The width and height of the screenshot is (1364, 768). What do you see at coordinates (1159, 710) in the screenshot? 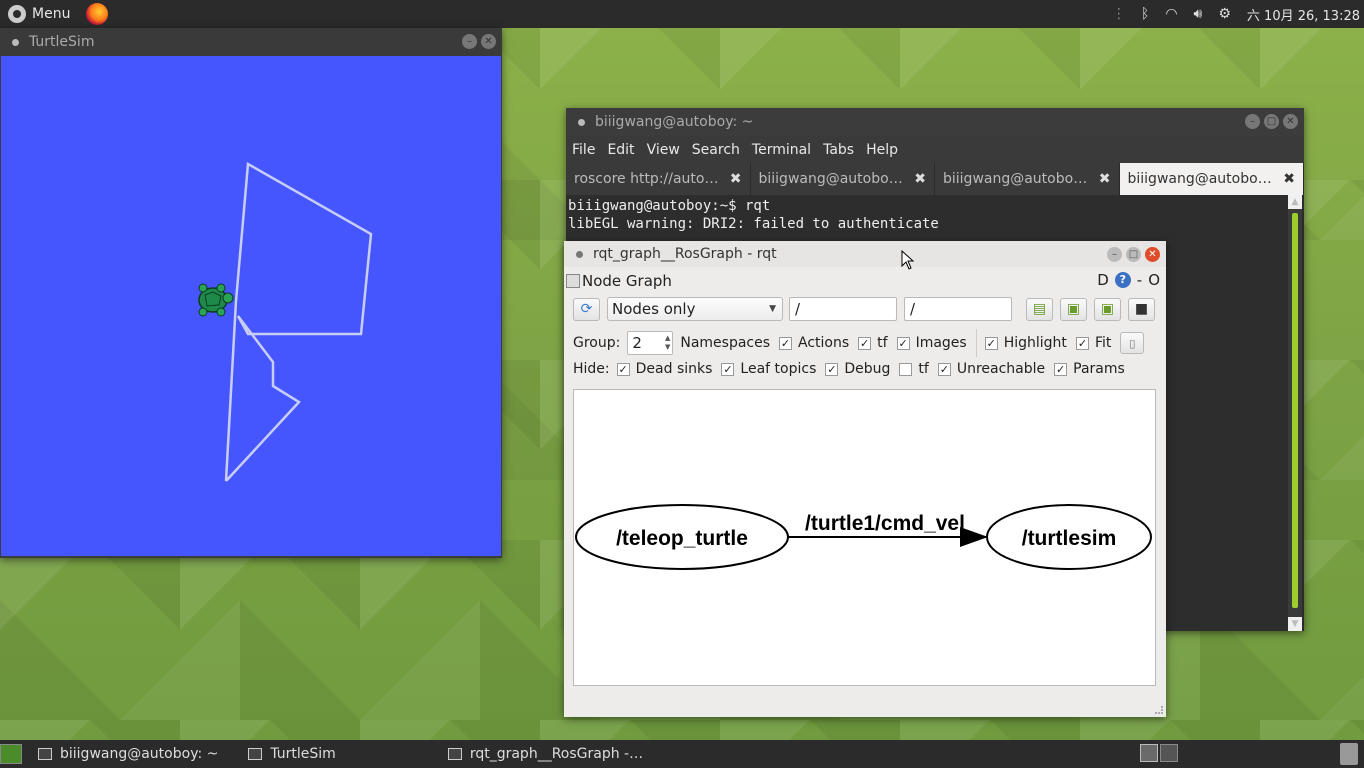
I see `resize-grip` at bounding box center [1159, 710].